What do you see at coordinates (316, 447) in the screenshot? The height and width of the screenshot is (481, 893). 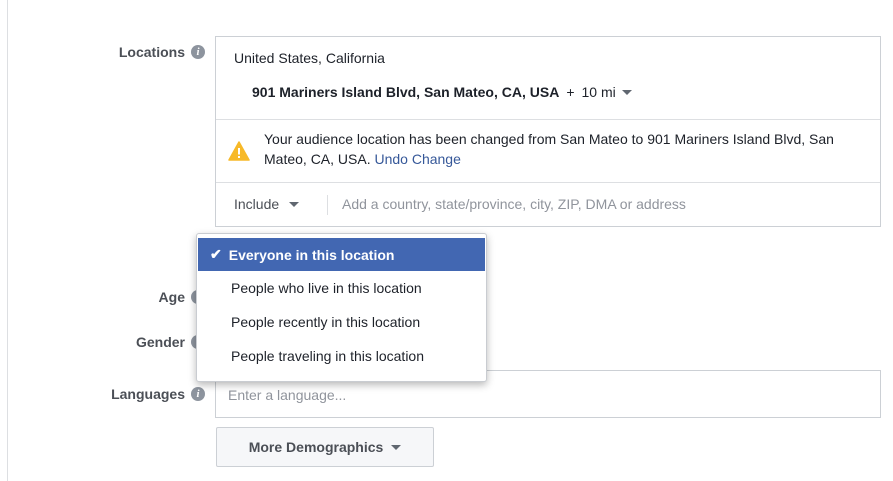 I see `more-demographics-label: More Demographics` at bounding box center [316, 447].